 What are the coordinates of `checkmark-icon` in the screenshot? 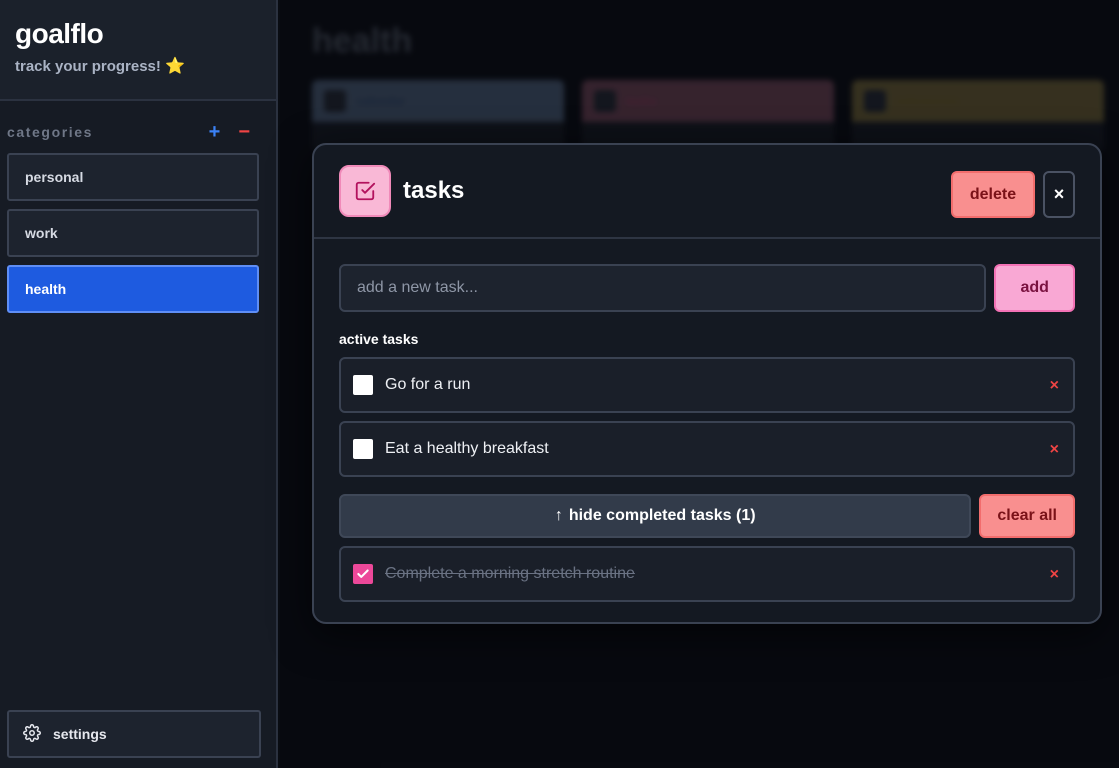 It's located at (363, 573).